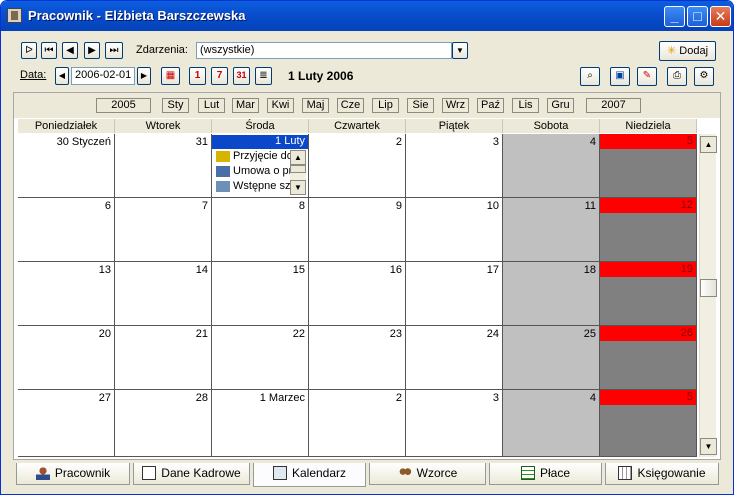 The image size is (734, 495). I want to click on day-cell-thu: 9, so click(357, 230).